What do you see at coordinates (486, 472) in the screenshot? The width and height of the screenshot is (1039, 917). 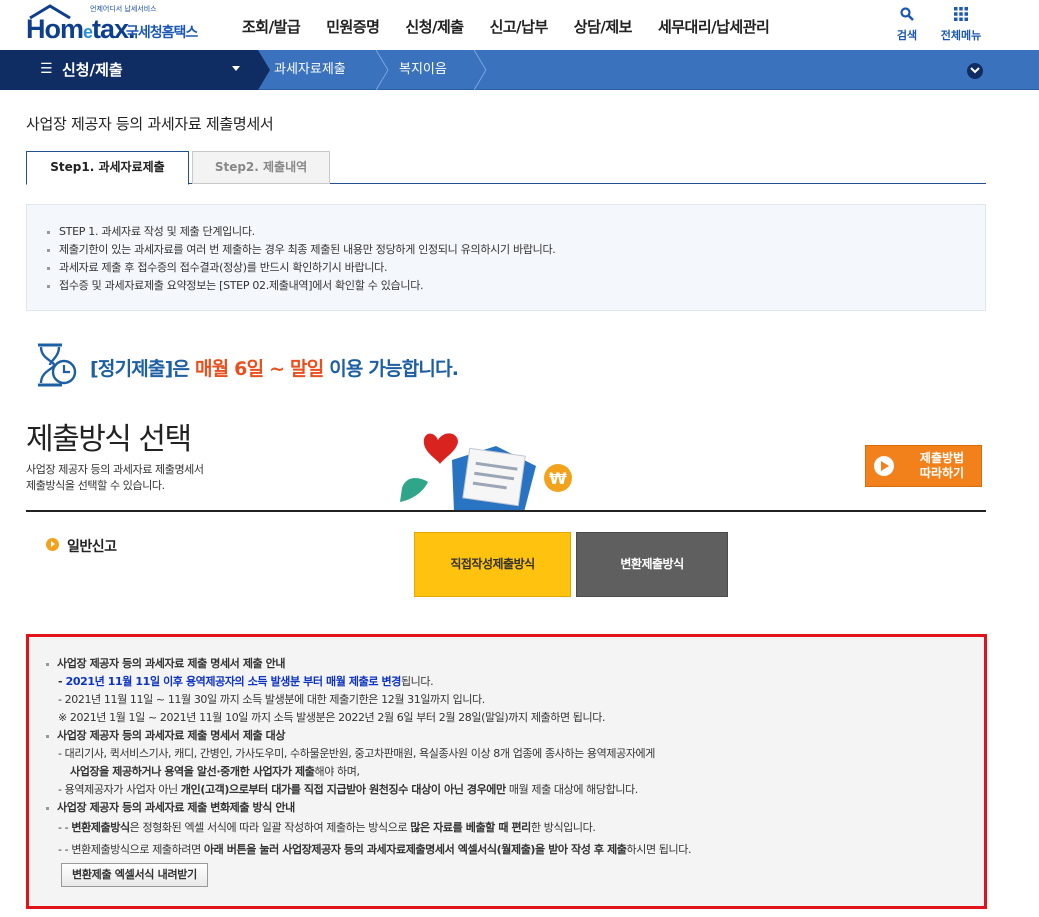 I see `document-illustration-icon: ₩` at bounding box center [486, 472].